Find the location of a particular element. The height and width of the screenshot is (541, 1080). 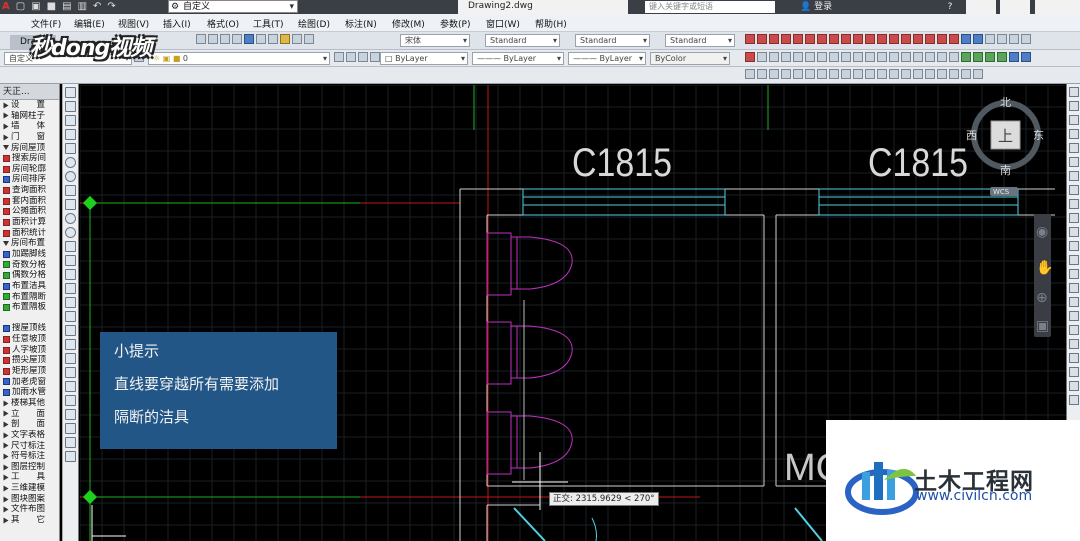

trim-icon is located at coordinates (858, 57).